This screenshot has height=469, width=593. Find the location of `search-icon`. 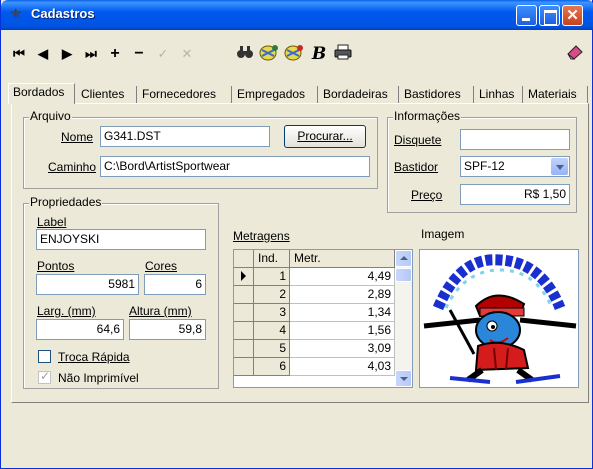

search-icon is located at coordinates (245, 54).